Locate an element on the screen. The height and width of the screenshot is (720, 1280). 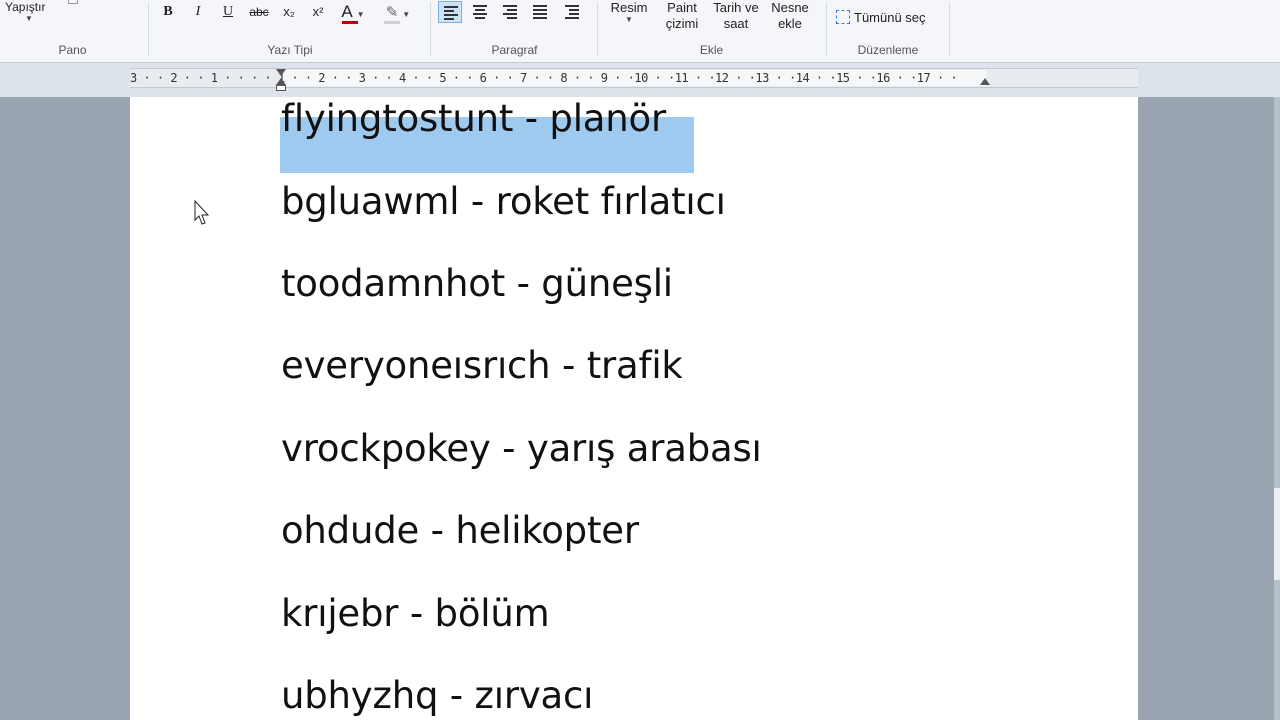
font-color-swatch is located at coordinates (350, 22).